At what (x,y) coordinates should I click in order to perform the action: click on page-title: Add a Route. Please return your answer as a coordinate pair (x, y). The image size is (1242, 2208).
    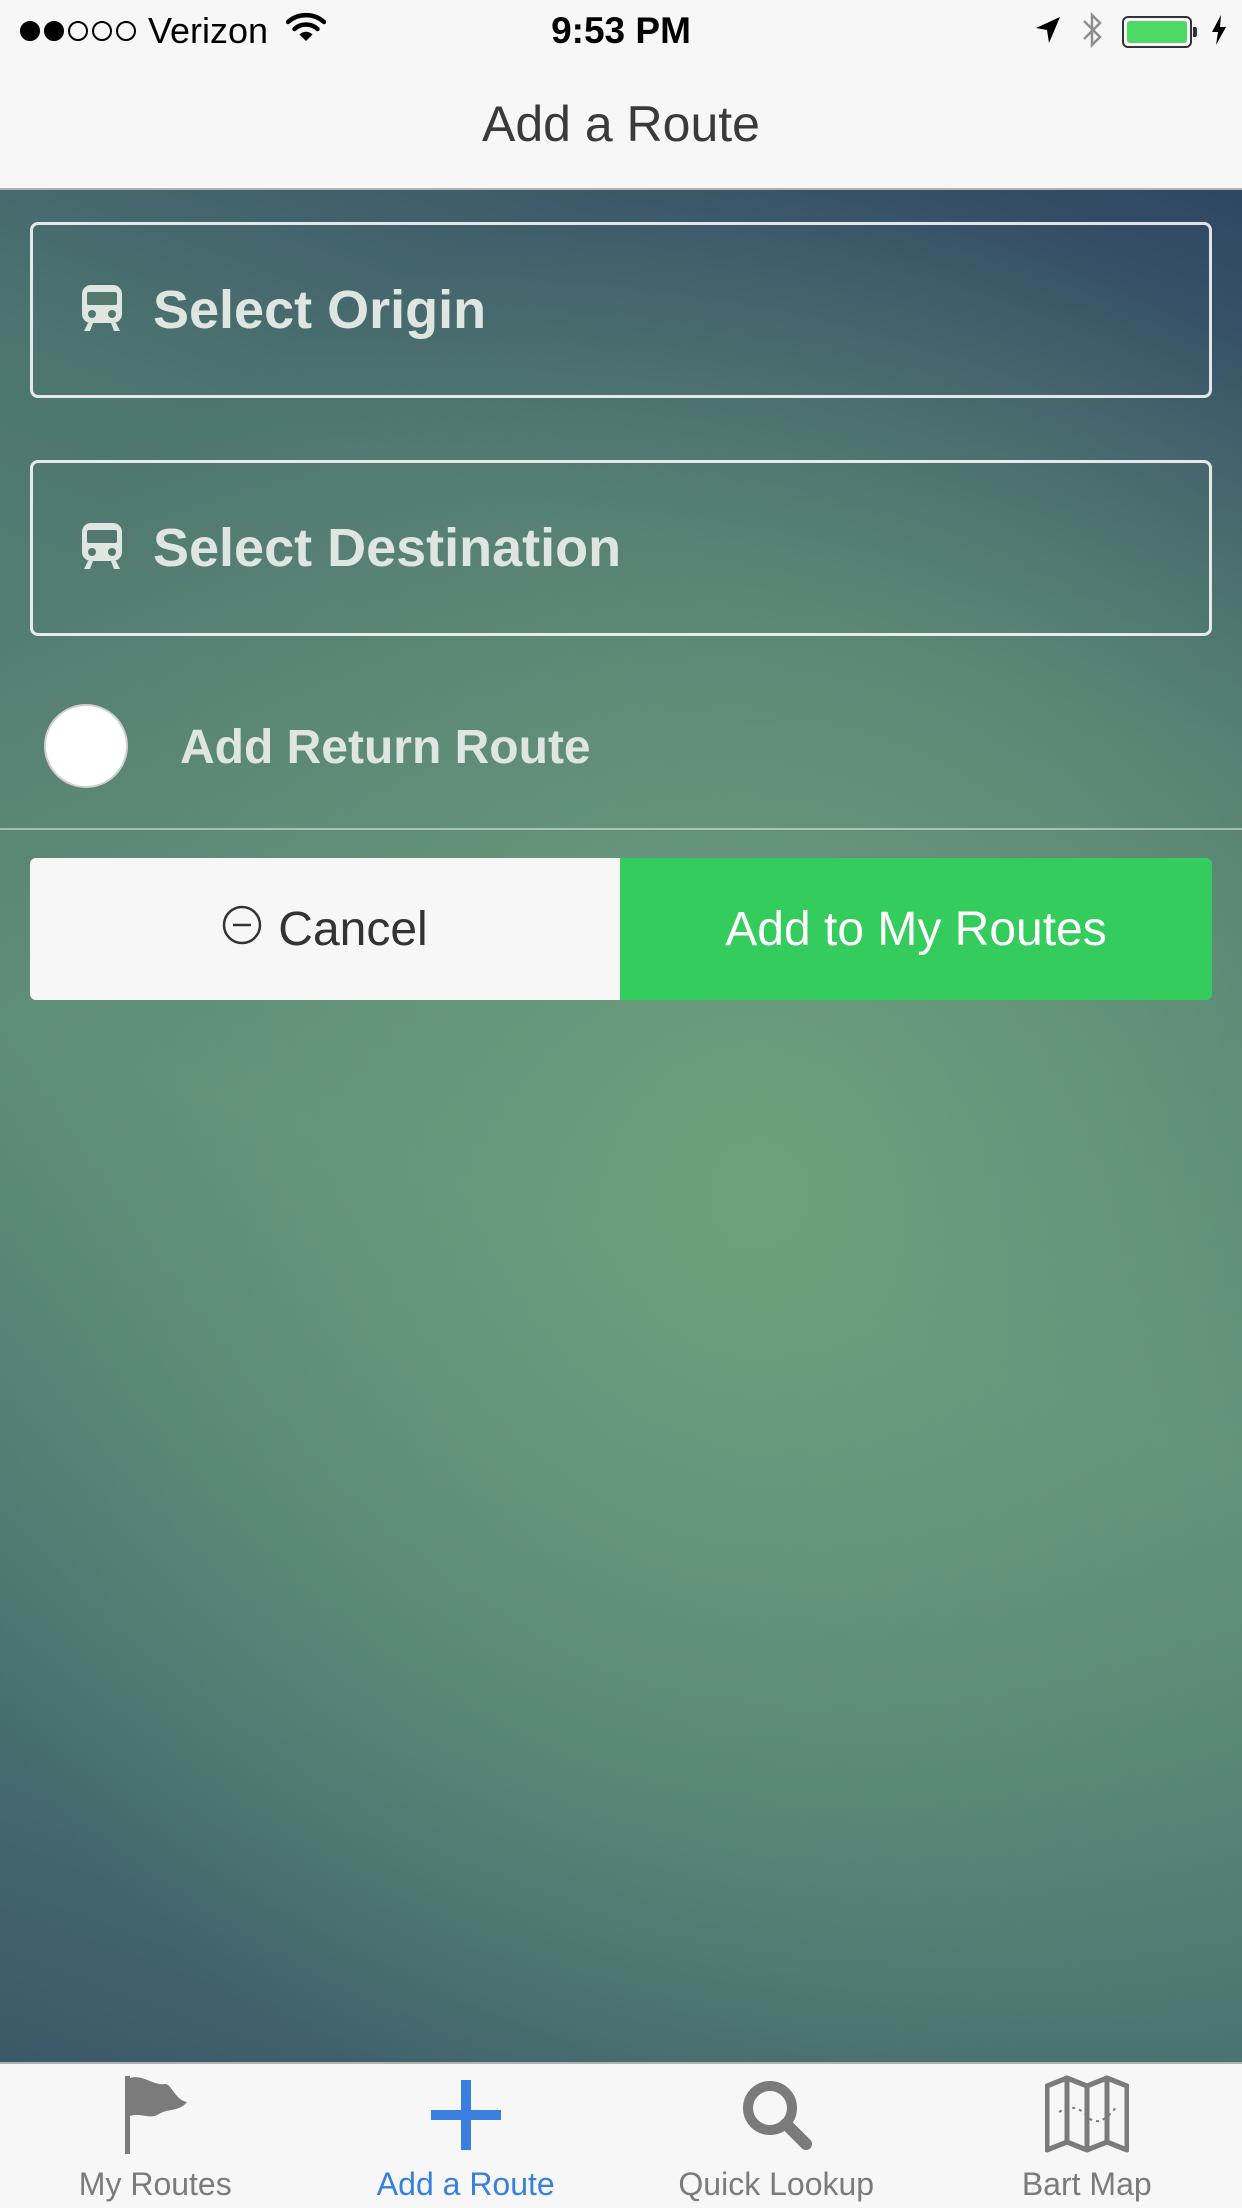
    Looking at the image, I should click on (621, 124).